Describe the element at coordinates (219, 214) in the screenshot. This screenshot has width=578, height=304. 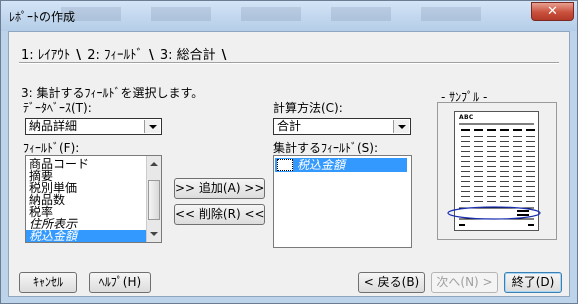
I see `remove-button: << 削除(R) <<` at that location.